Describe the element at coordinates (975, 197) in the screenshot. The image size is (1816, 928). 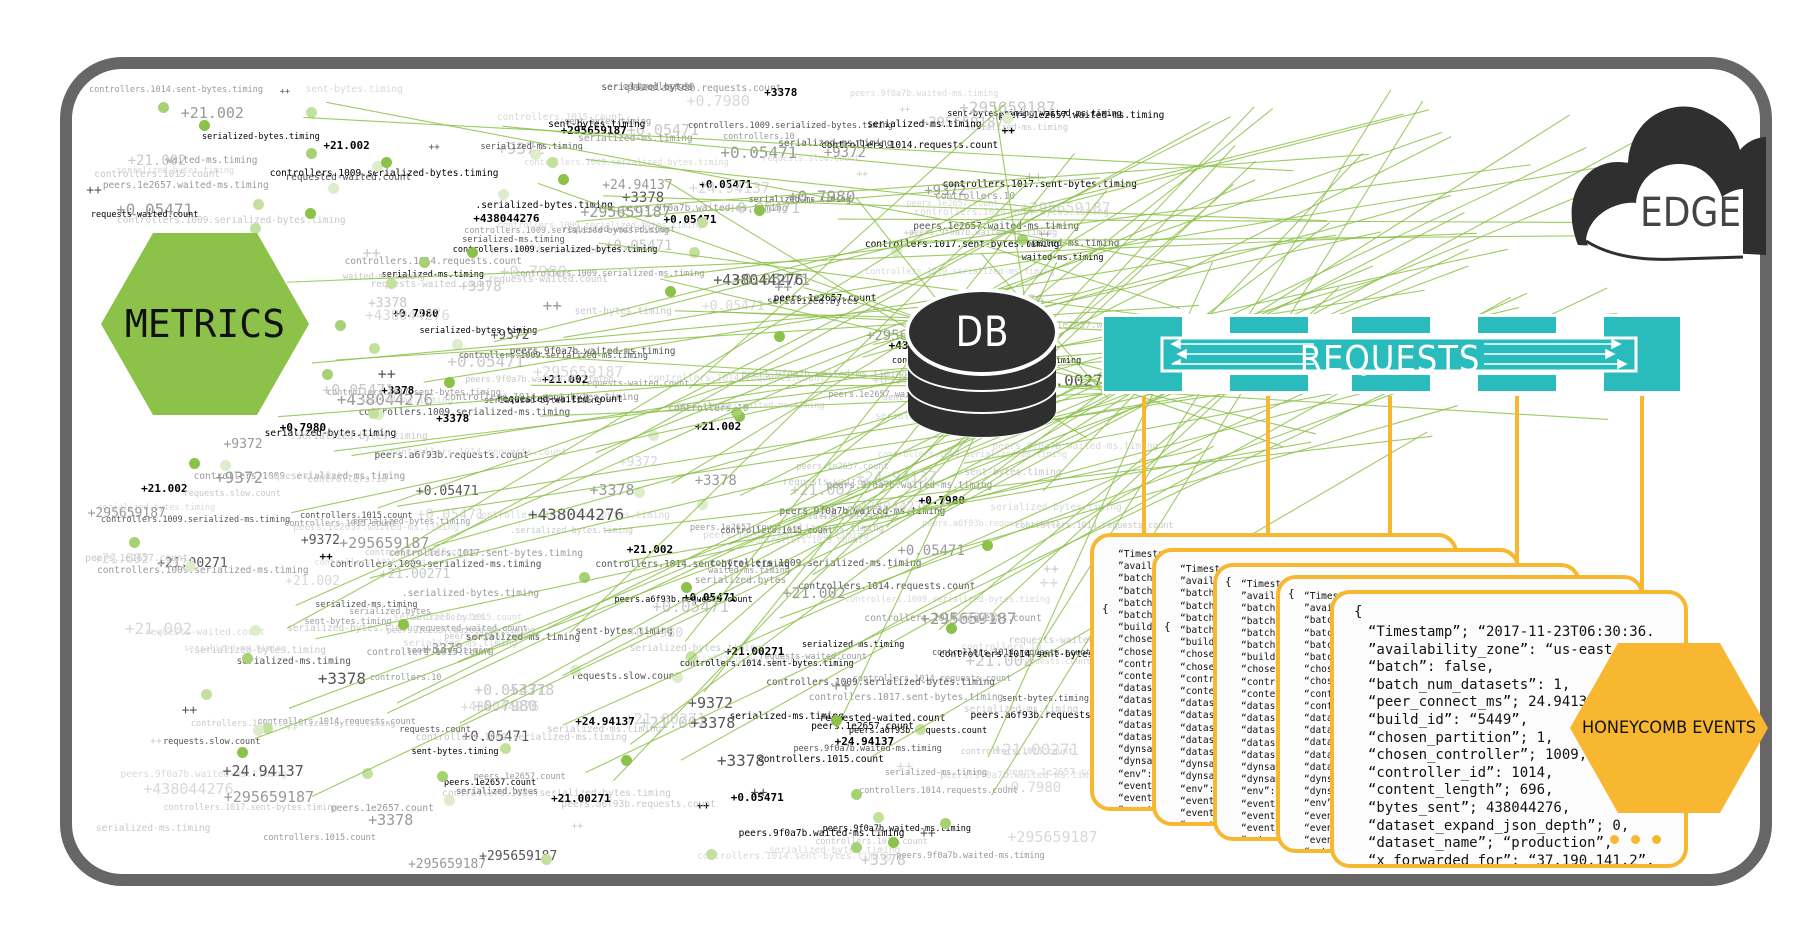
I see `metric-name: controllers.10` at that location.